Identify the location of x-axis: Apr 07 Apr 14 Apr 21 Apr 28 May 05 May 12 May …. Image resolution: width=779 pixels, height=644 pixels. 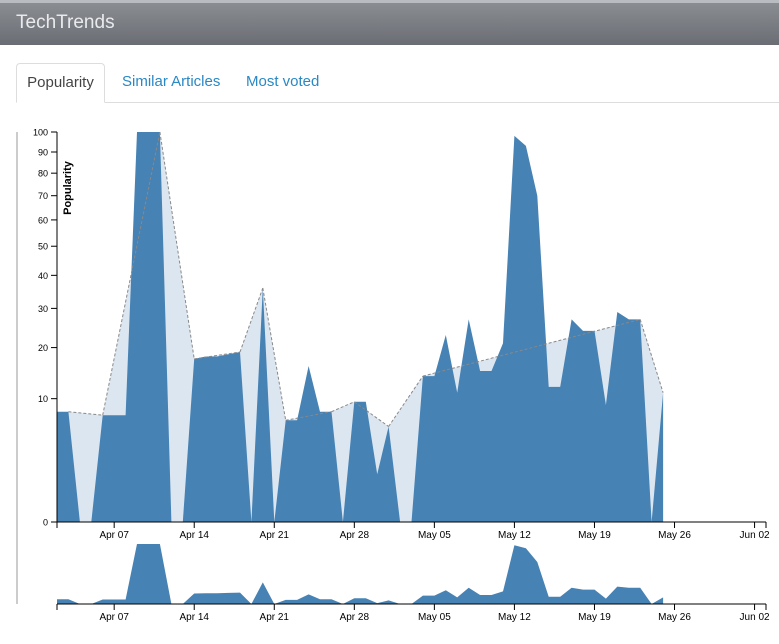
(413, 531).